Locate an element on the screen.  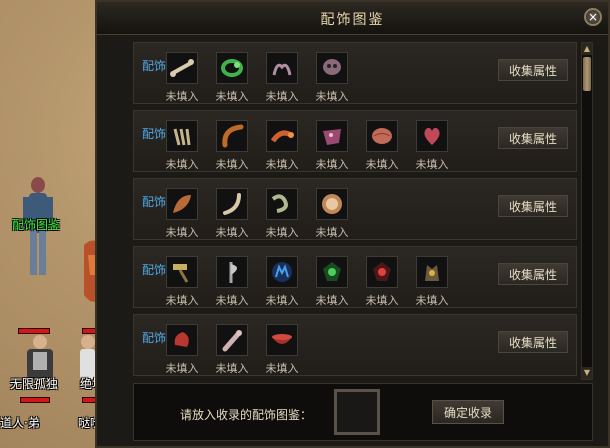
red-rune-icon is located at coordinates (382, 272).